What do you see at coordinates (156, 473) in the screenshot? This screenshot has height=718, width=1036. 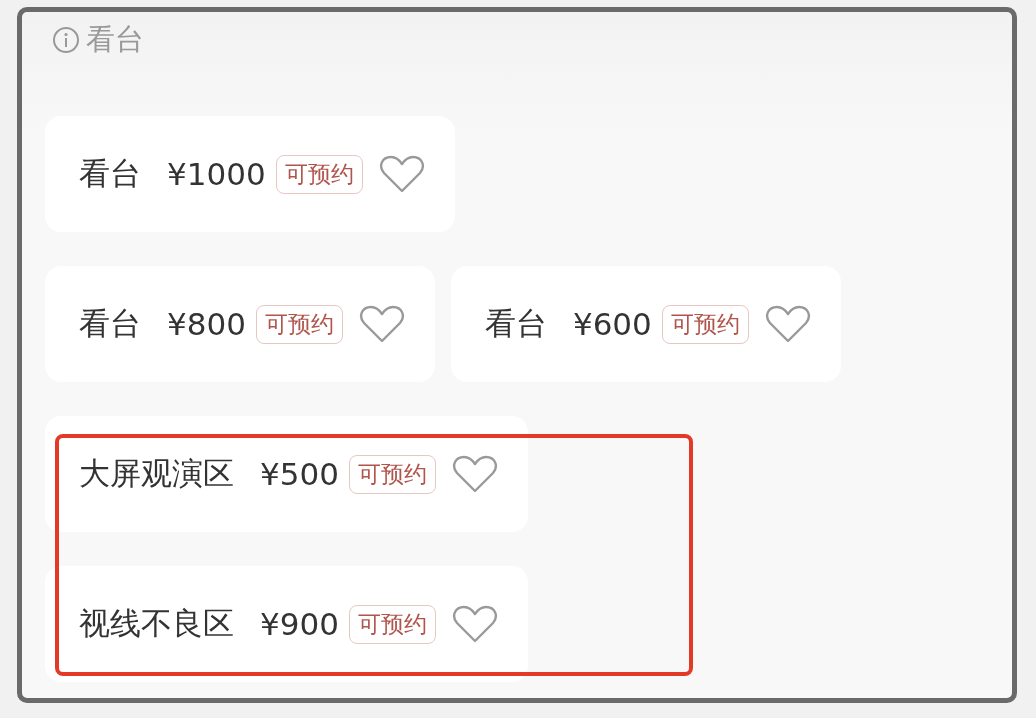 I see `seat-area-name: 大屏观演区` at bounding box center [156, 473].